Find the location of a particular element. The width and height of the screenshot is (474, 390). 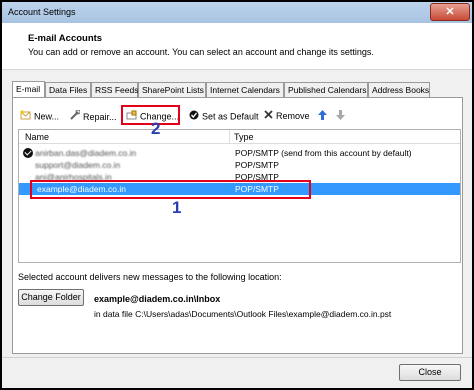

annotation-number-2: 2 is located at coordinates (156, 128).